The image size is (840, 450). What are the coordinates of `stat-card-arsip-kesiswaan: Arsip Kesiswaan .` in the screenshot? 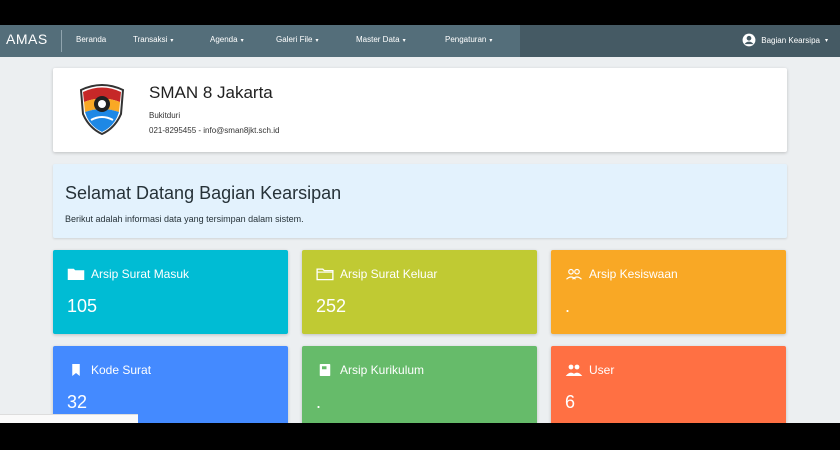 It's located at (668, 292).